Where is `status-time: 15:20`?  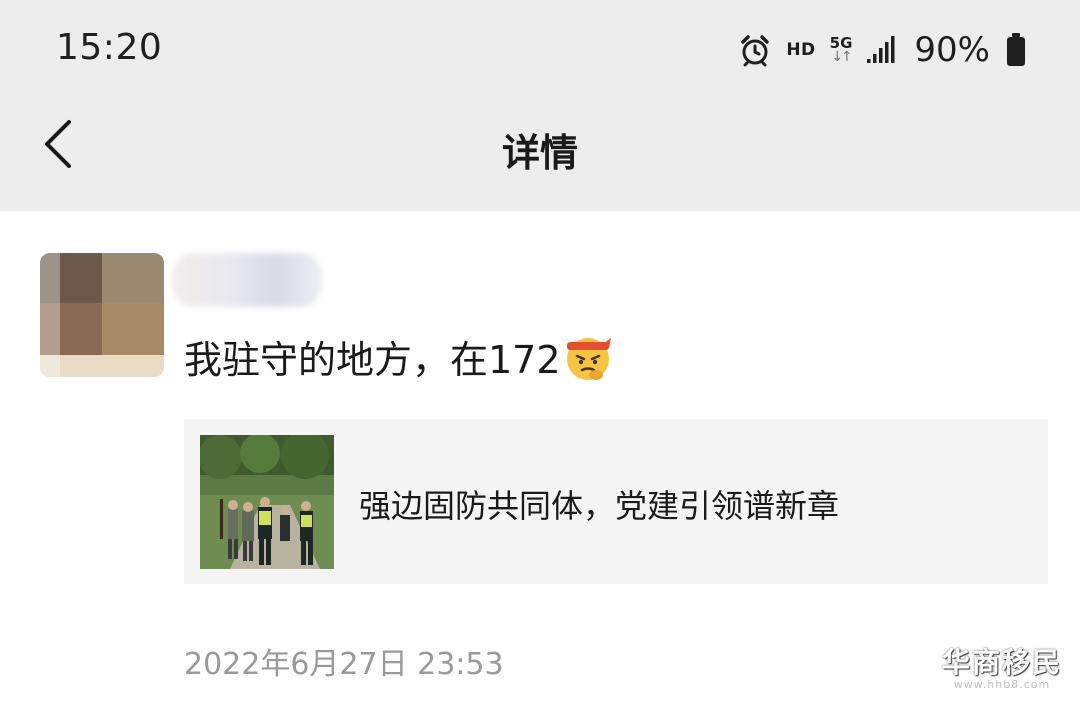 status-time: 15:20 is located at coordinates (109, 47).